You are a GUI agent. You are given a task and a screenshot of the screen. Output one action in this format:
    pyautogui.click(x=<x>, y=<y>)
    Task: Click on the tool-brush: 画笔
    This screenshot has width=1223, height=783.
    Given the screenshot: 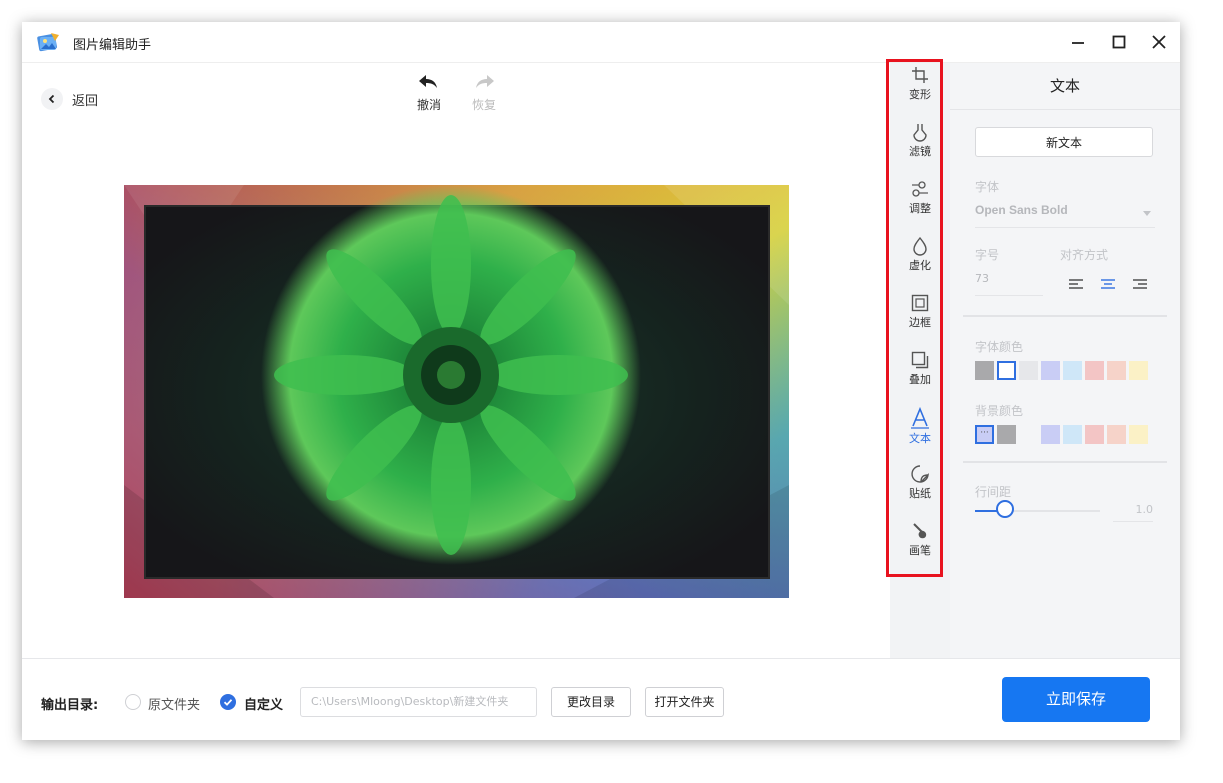 What is the action you would take?
    pyautogui.click(x=920, y=548)
    